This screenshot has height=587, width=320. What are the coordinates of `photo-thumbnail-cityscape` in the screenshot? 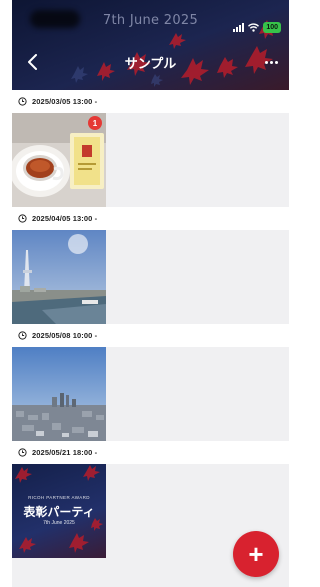 It's located at (59, 394).